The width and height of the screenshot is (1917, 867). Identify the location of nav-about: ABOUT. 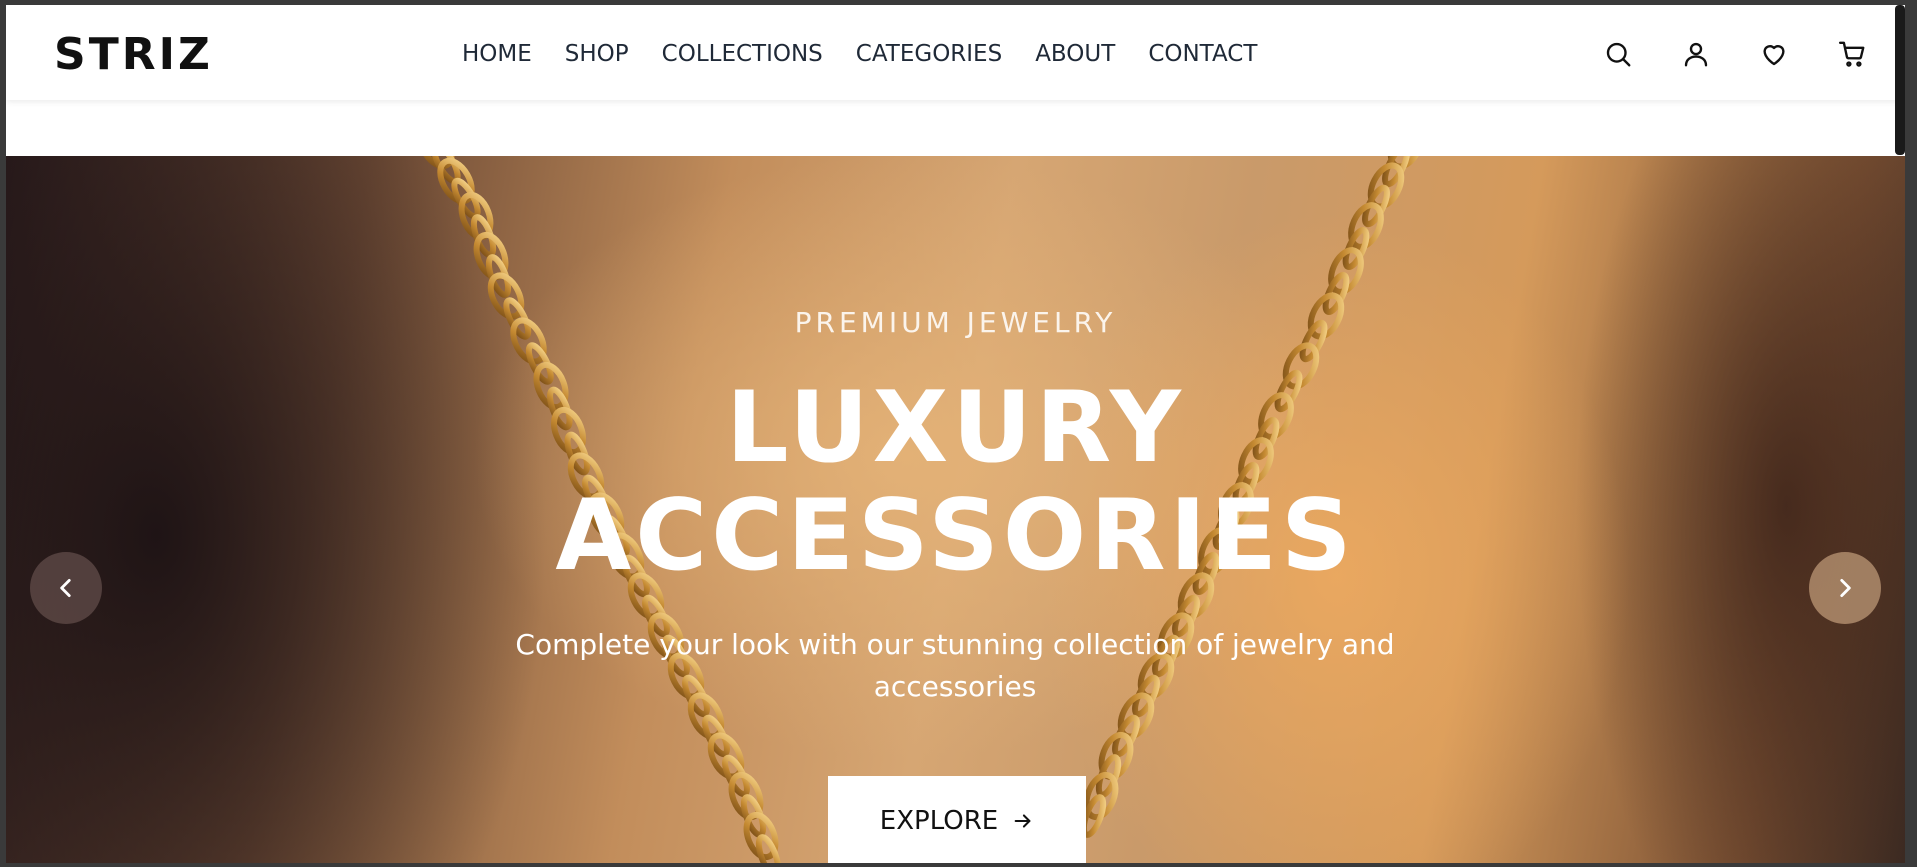
(1075, 54).